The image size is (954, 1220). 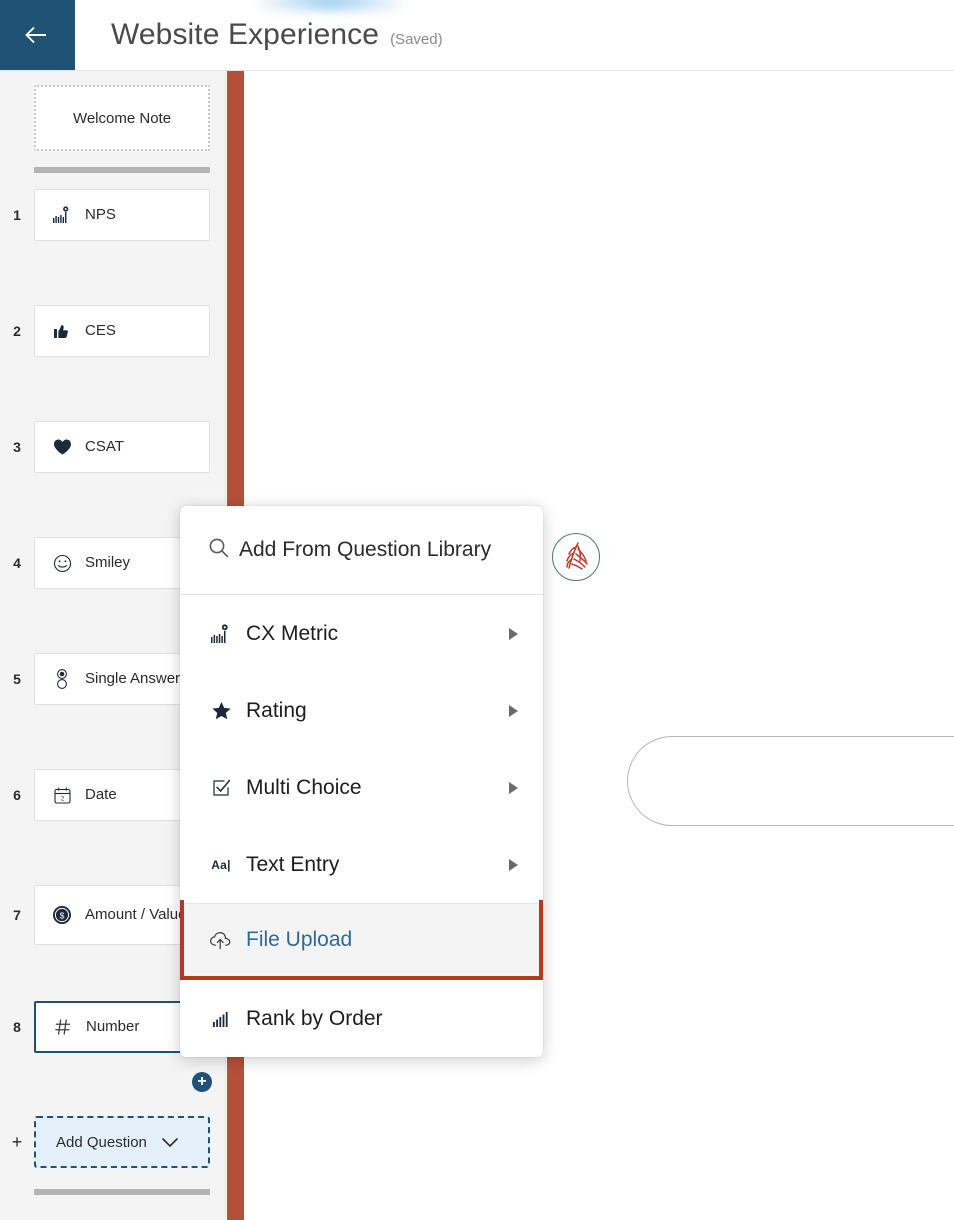 I want to click on item-index: 6, so click(x=17, y=795).